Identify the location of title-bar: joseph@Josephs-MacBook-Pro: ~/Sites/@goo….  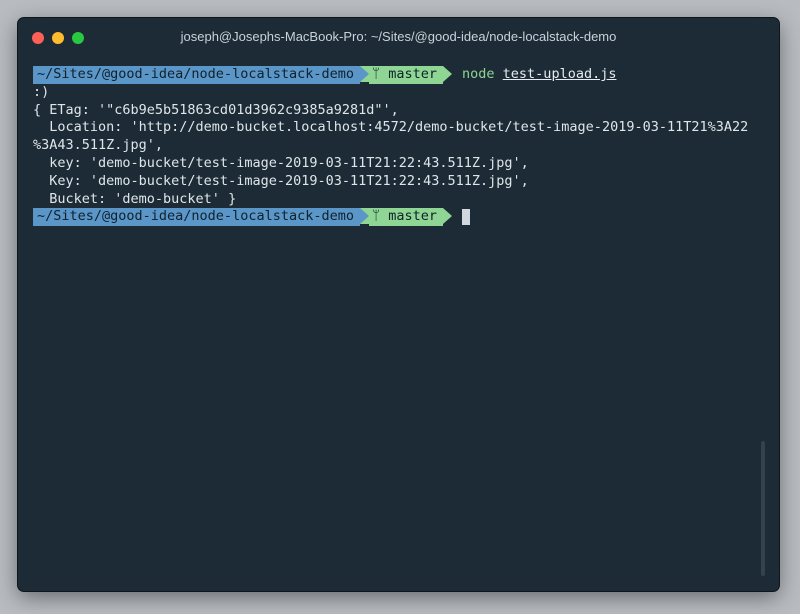
(398, 37).